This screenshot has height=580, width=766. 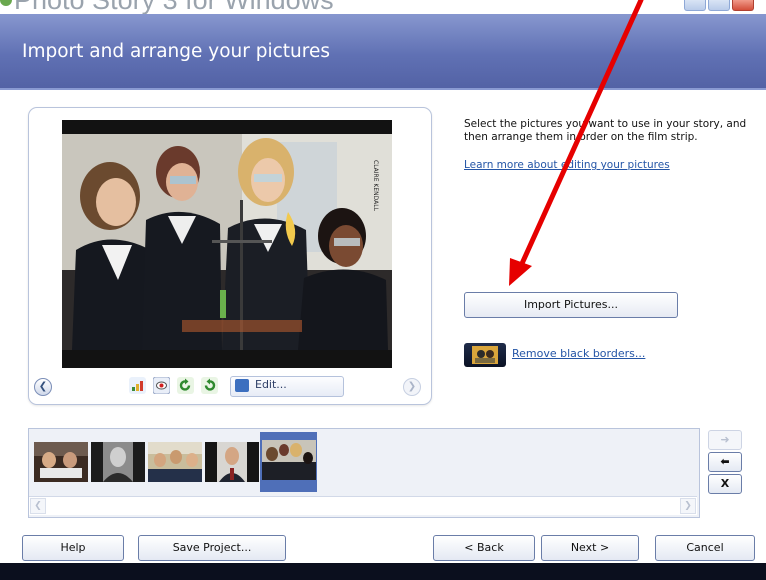 What do you see at coordinates (209, 385) in the screenshot?
I see `rotate-right-icon` at bounding box center [209, 385].